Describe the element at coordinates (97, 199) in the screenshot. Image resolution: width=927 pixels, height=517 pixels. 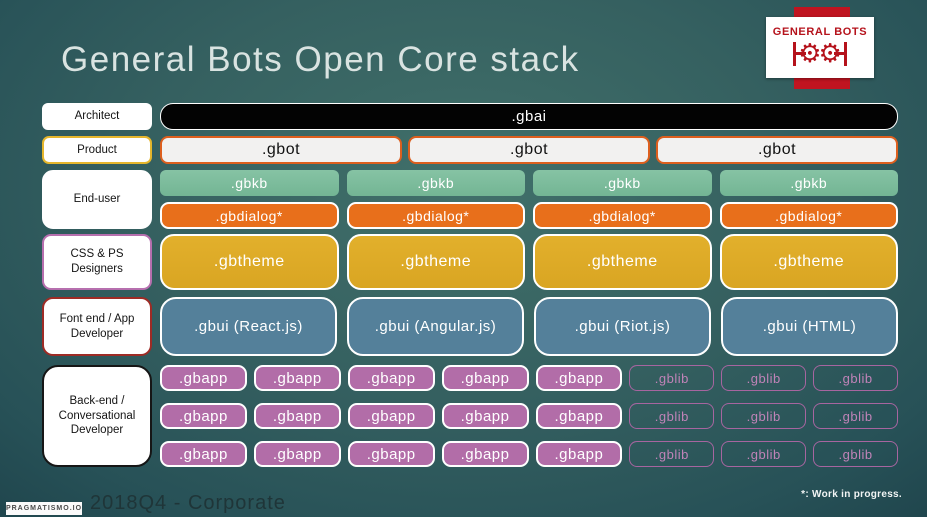
I see `row-label-end-user: End-user` at that location.